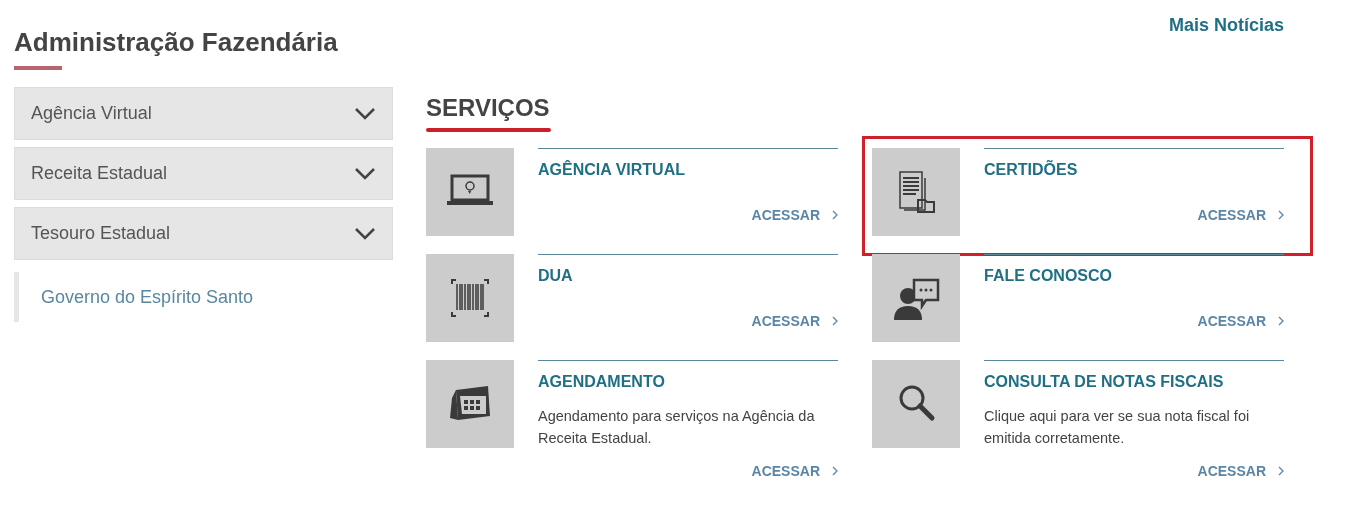  I want to click on accordion-item: Agência Virtual, so click(203, 113).